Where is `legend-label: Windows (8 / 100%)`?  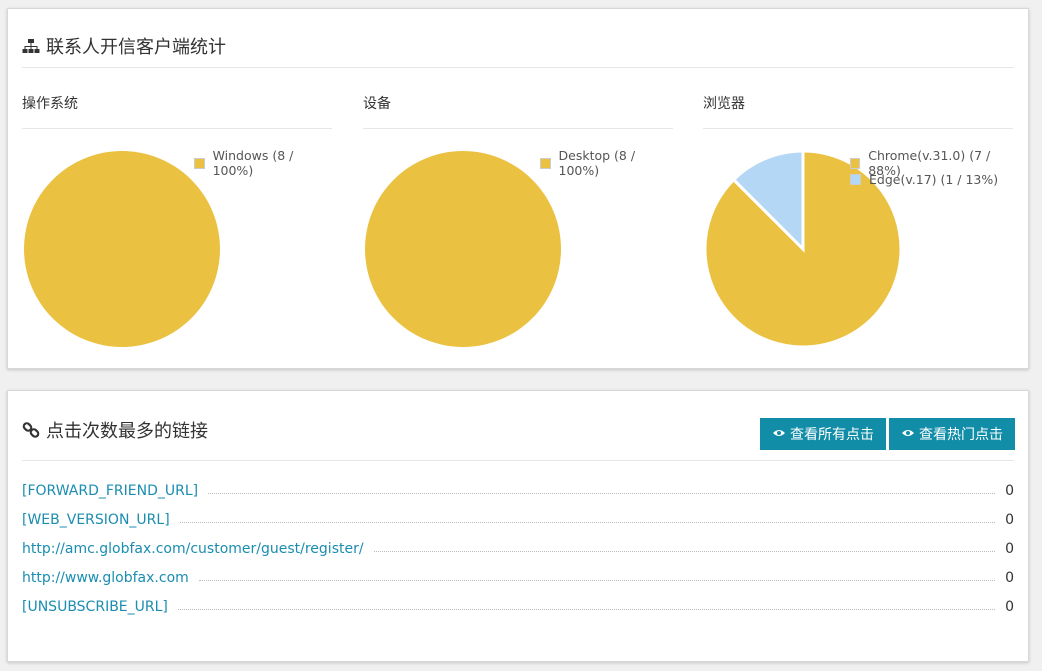 legend-label: Windows (8 / 100%) is located at coordinates (253, 163).